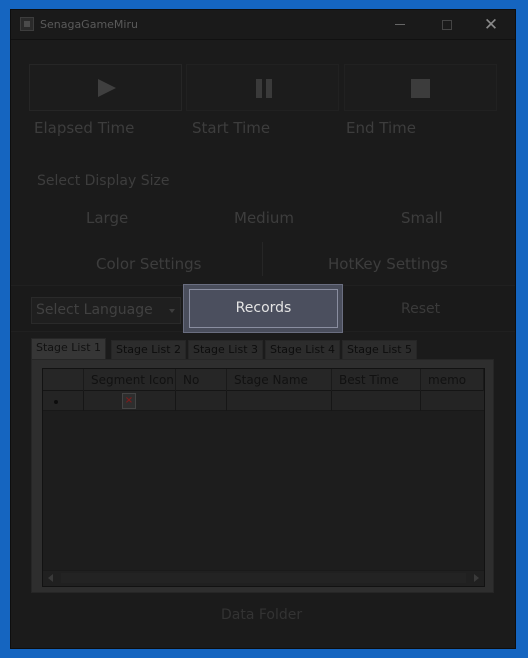  I want to click on records-button-label: Records, so click(263, 308).